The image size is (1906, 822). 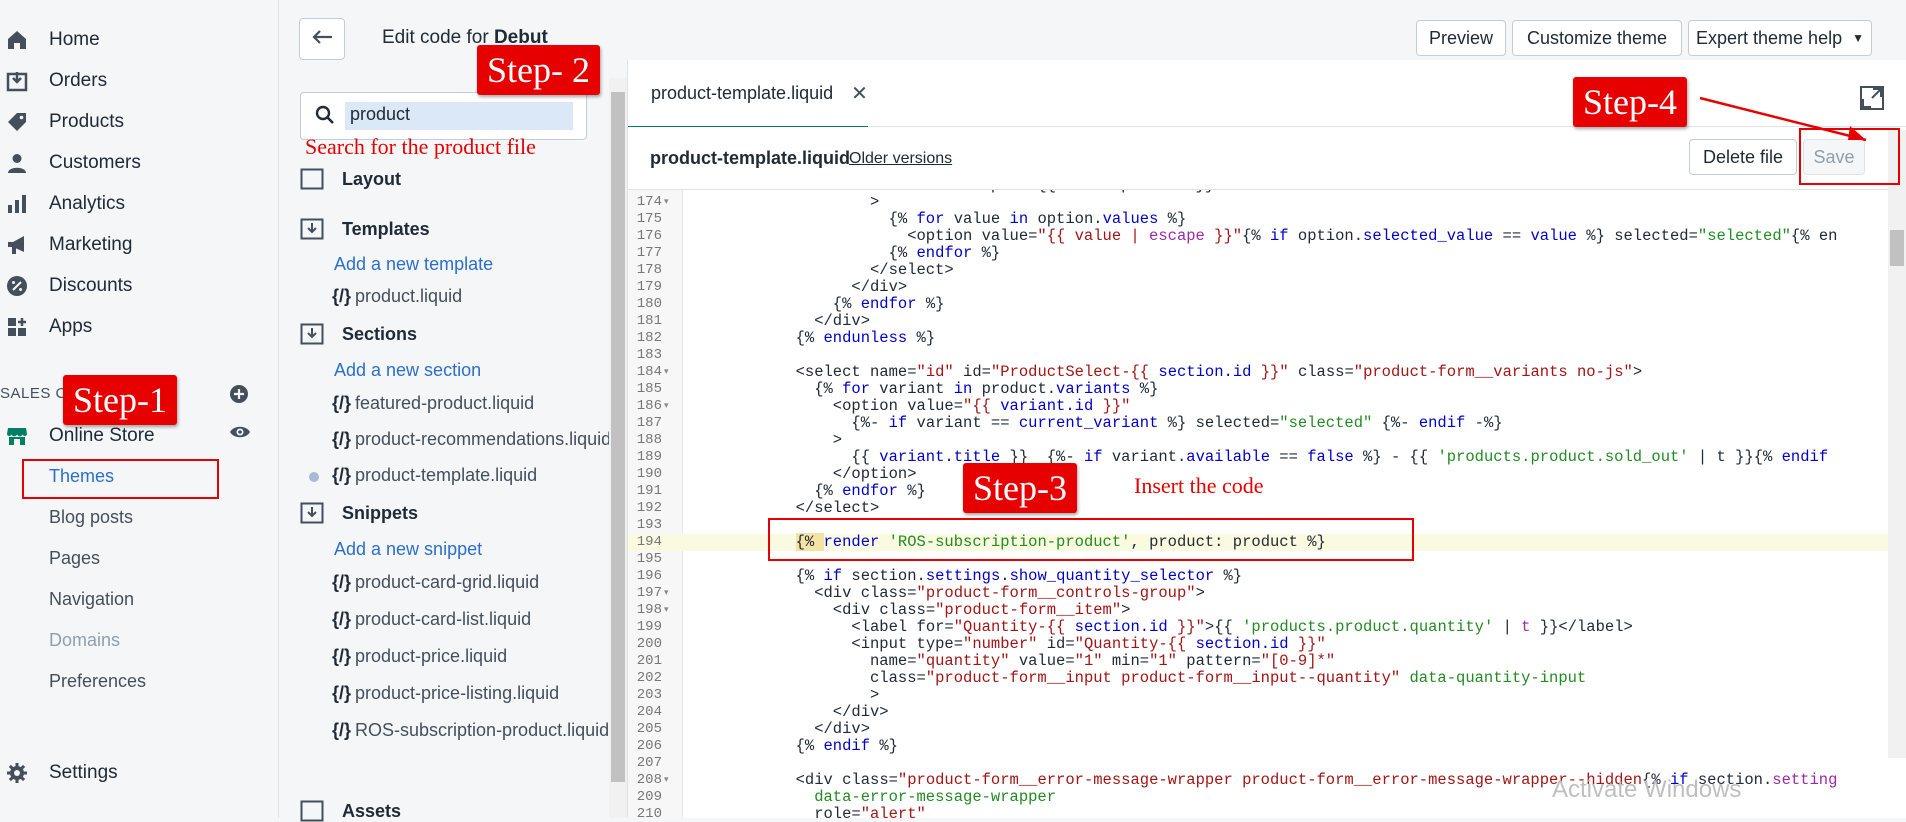 What do you see at coordinates (649, 593) in the screenshot?
I see `line-number: 197` at bounding box center [649, 593].